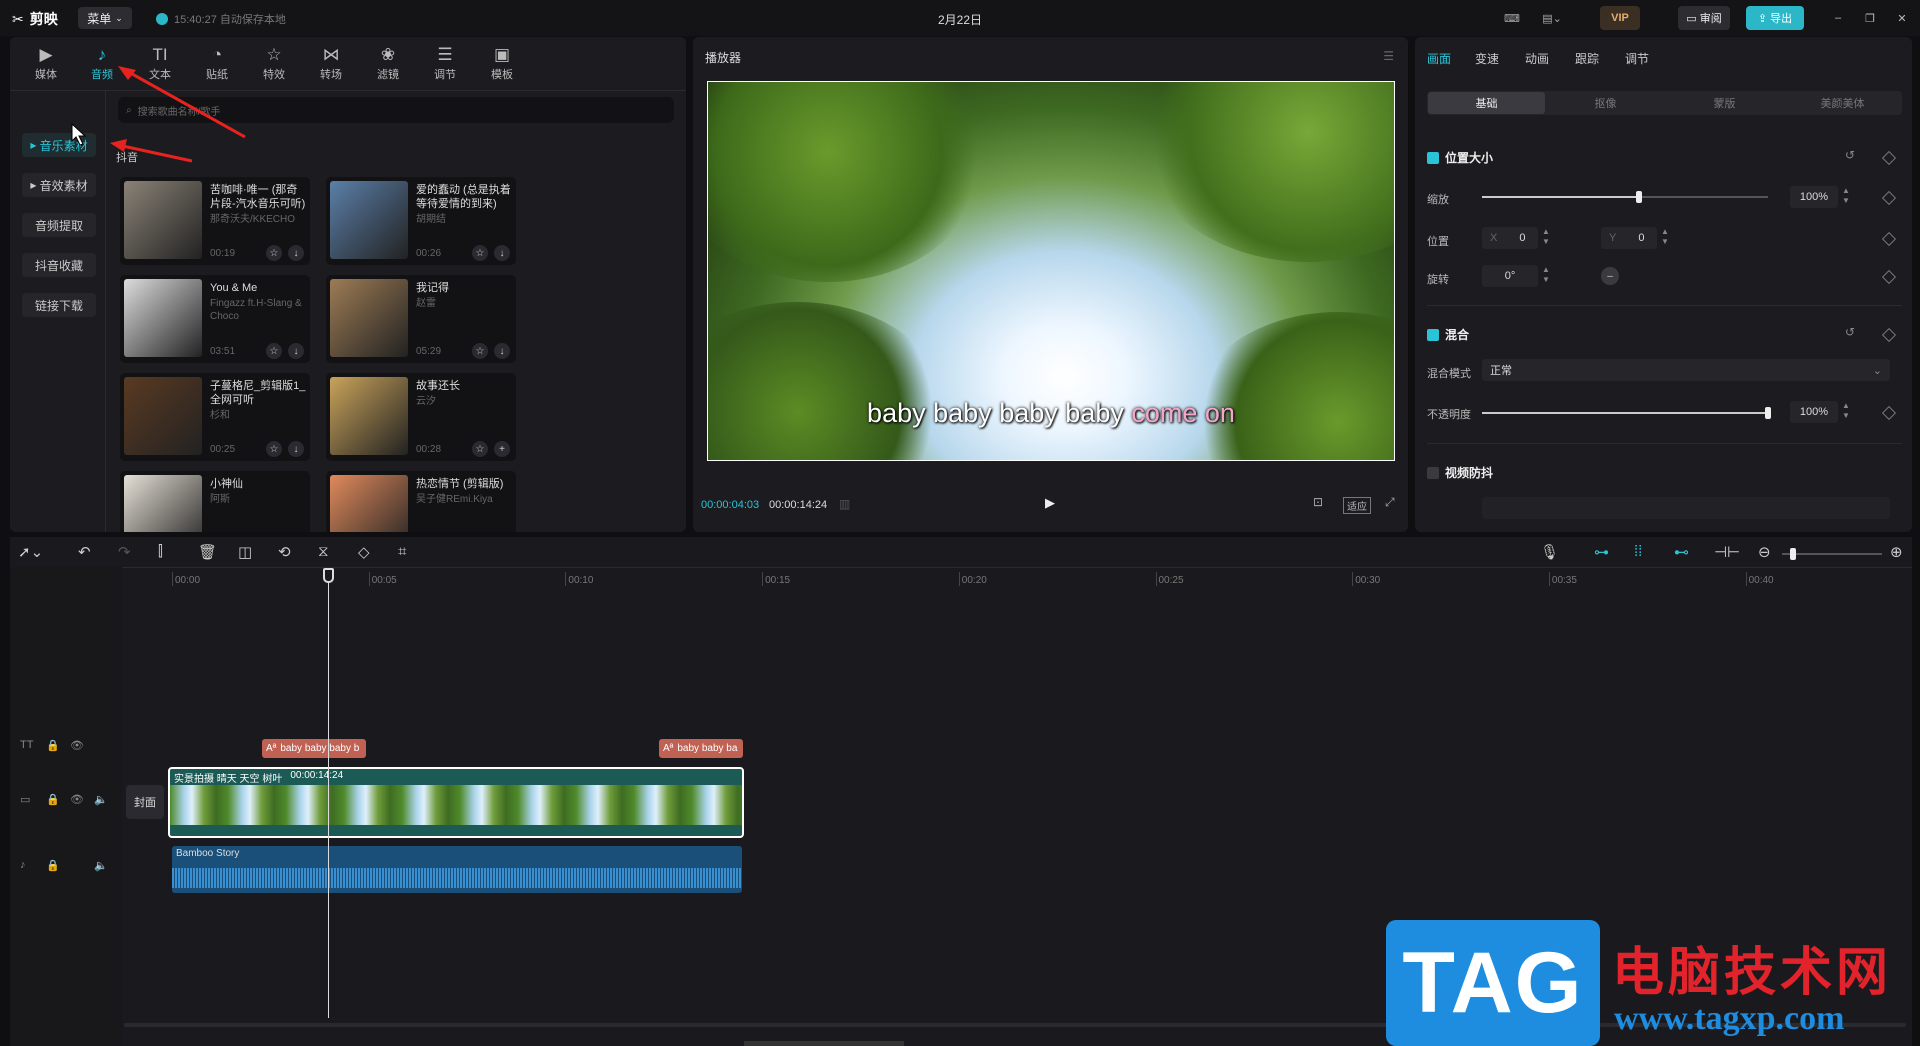 Image resolution: width=1920 pixels, height=1046 pixels. I want to click on watermark-url: www.tagxp.com, so click(1729, 1018).